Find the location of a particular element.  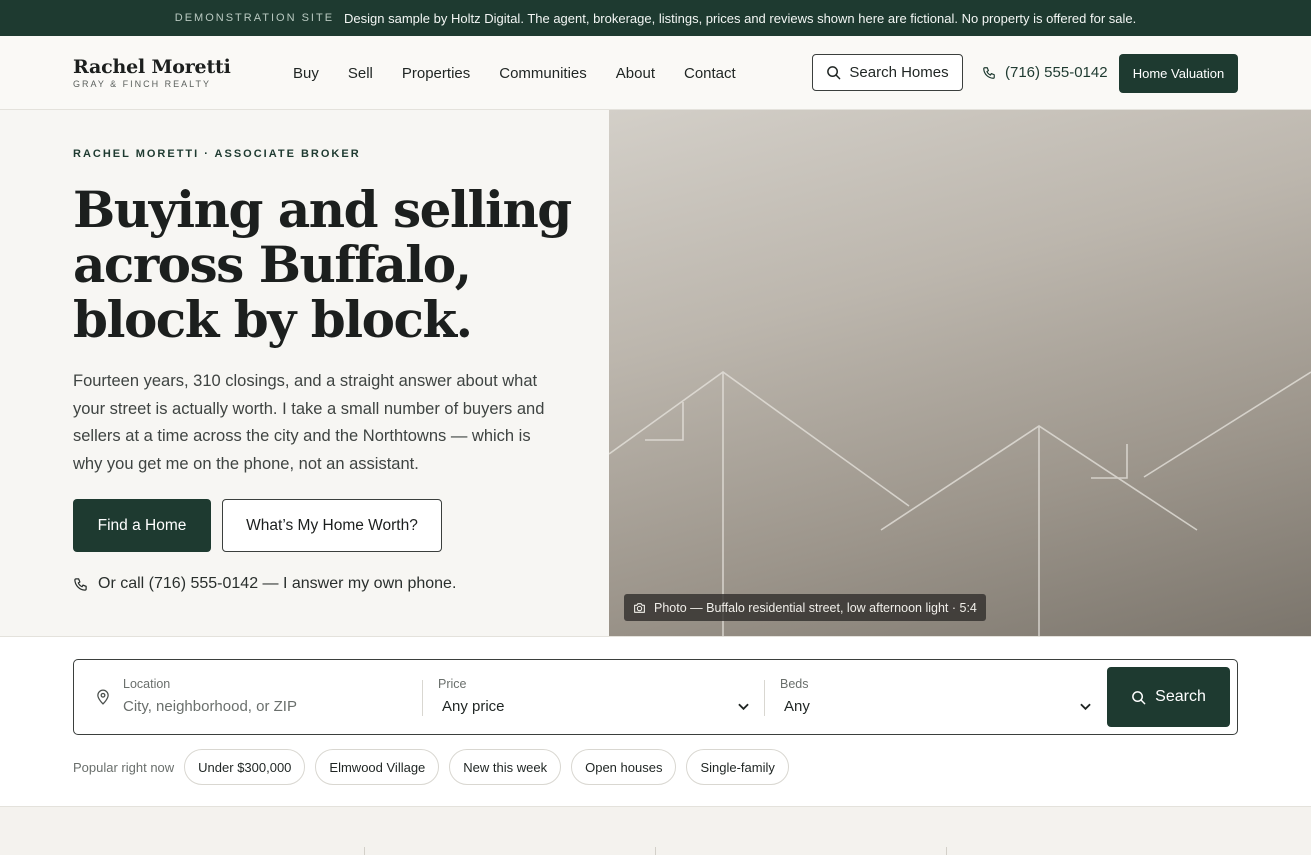

header-phone-number: (716) 555-0142 is located at coordinates (1056, 72).